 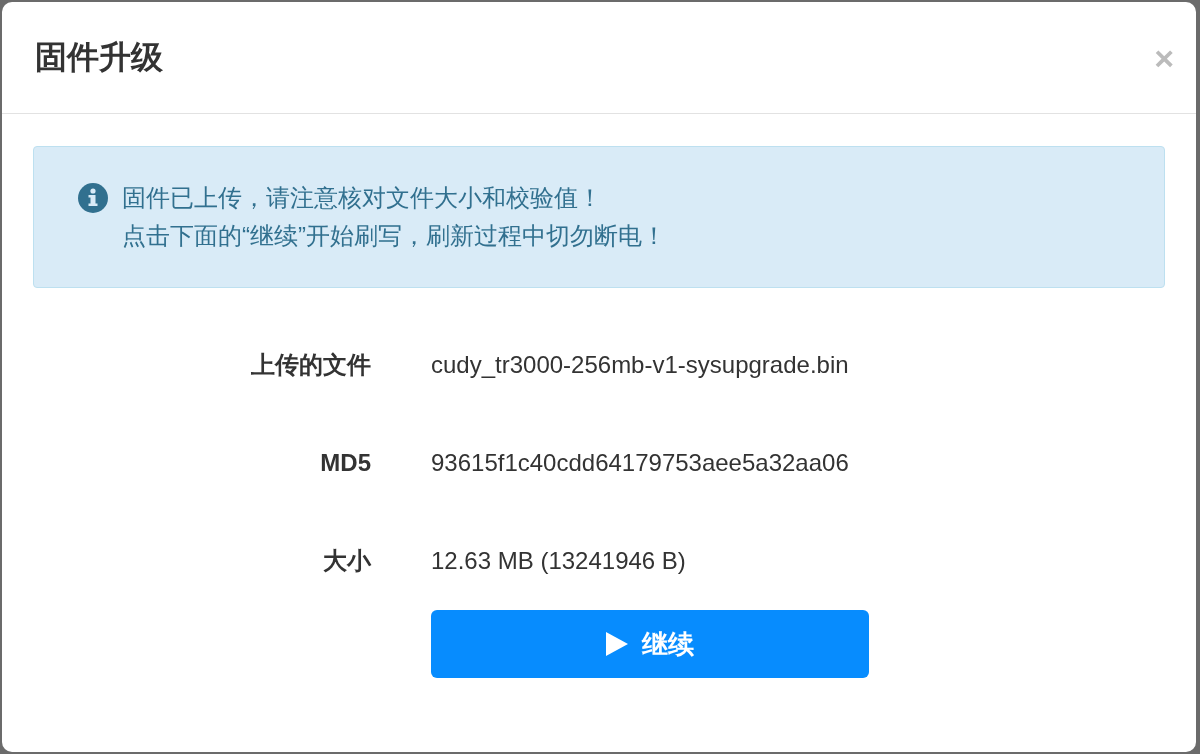 What do you see at coordinates (650, 644) in the screenshot?
I see `continue-button: 继续` at bounding box center [650, 644].